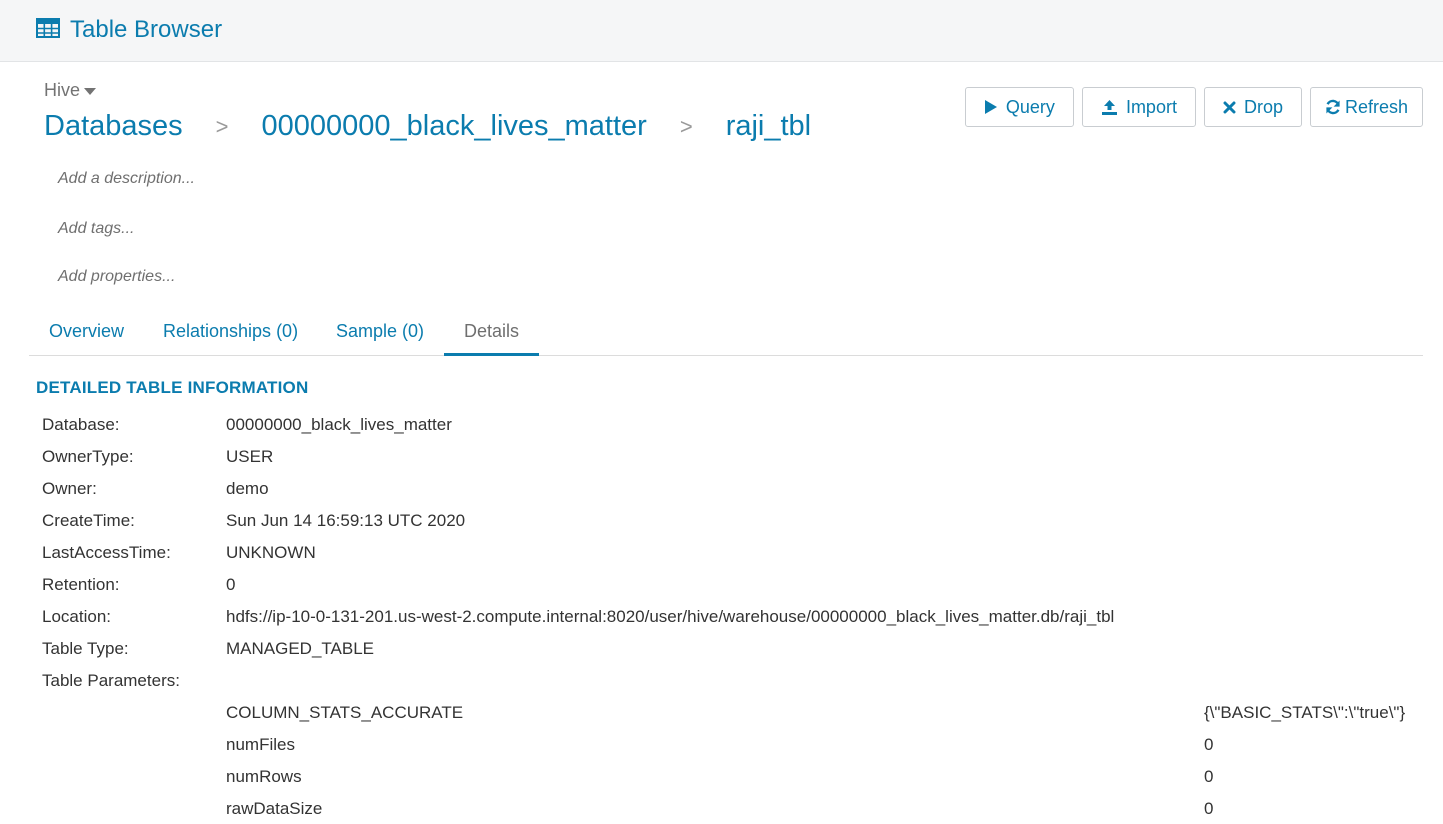 This screenshot has height=824, width=1443. What do you see at coordinates (250, 456) in the screenshot?
I see `detail-value: USER` at bounding box center [250, 456].